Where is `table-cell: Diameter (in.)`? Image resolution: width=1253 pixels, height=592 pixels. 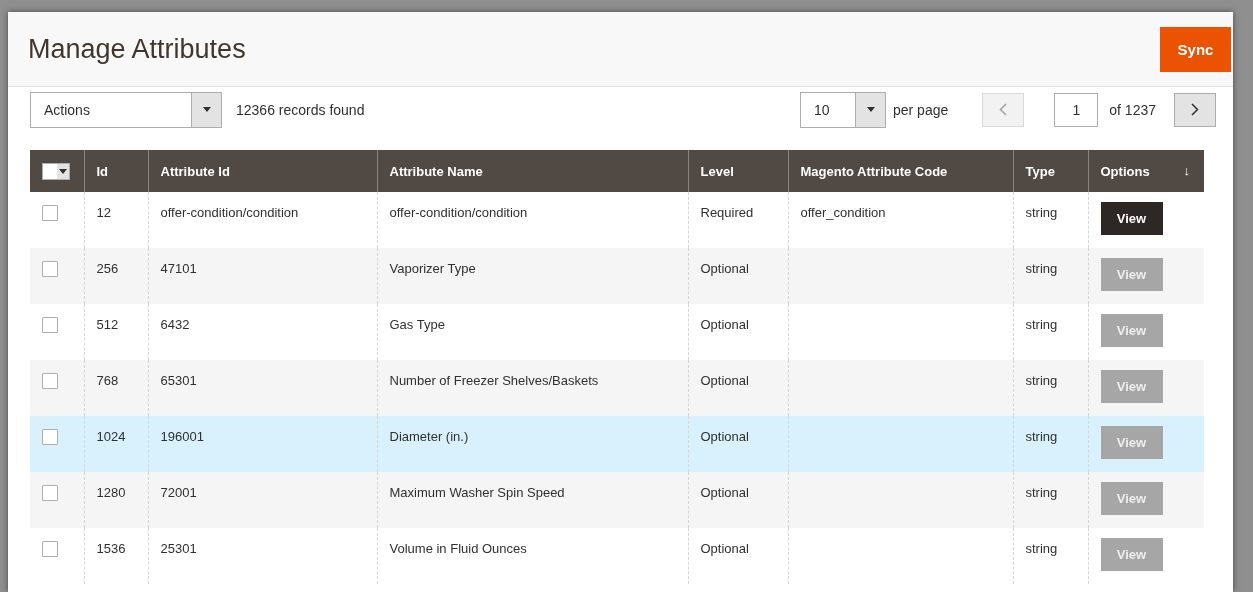
table-cell: Diameter (in.) is located at coordinates (532, 444).